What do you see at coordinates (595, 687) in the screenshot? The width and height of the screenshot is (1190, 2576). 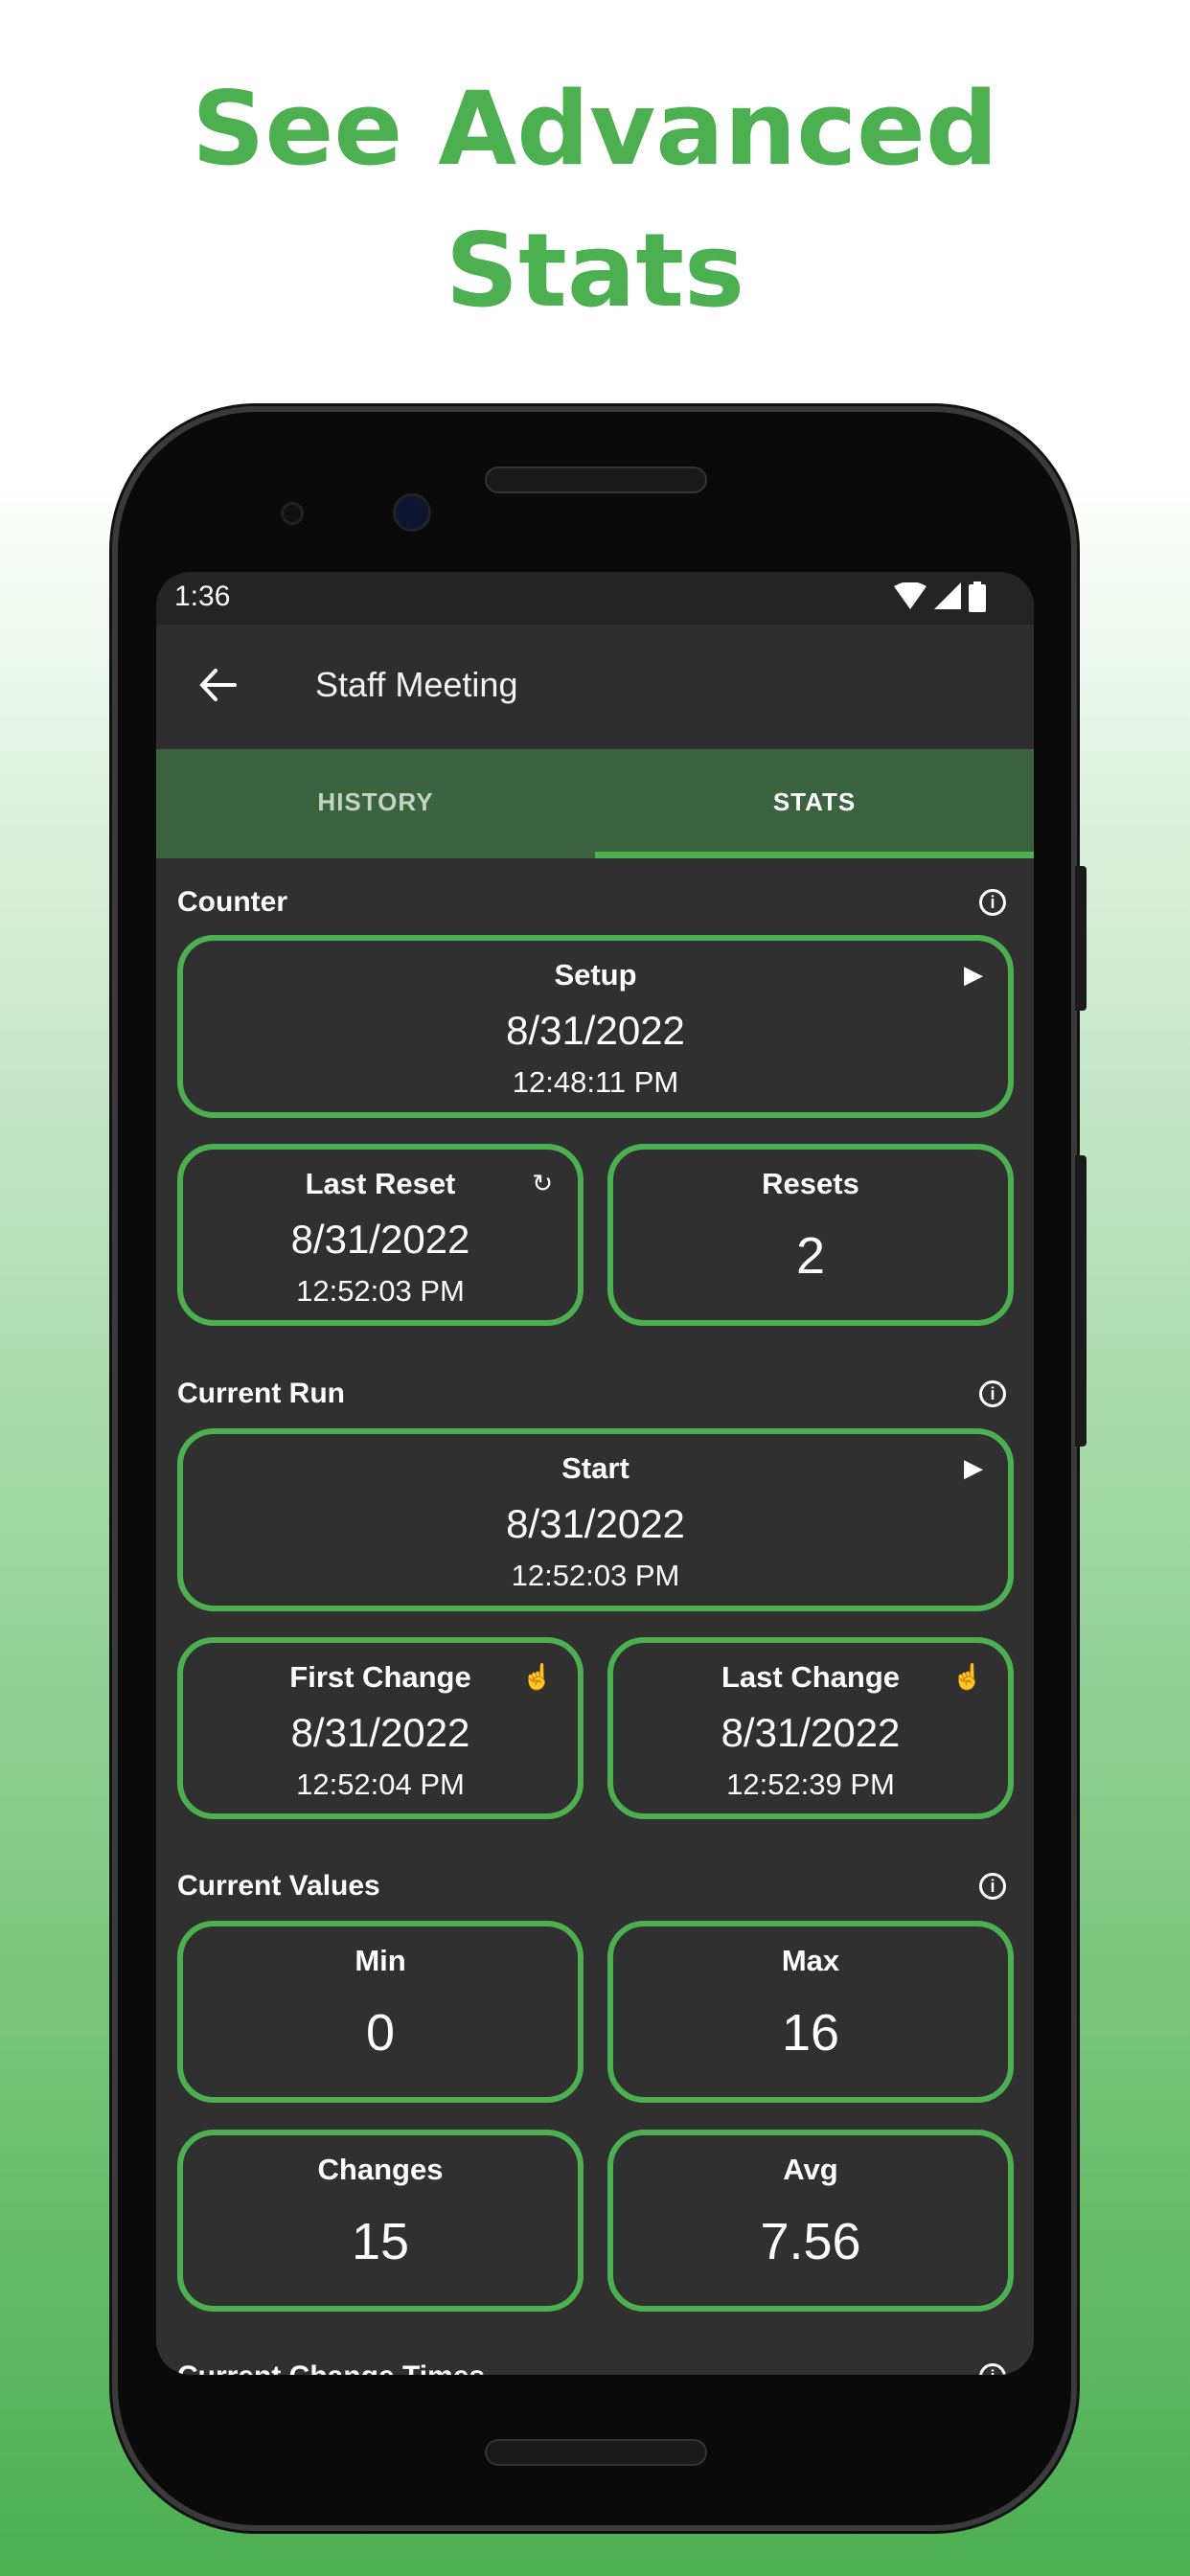 I see `app-bar: Staff Meeting` at bounding box center [595, 687].